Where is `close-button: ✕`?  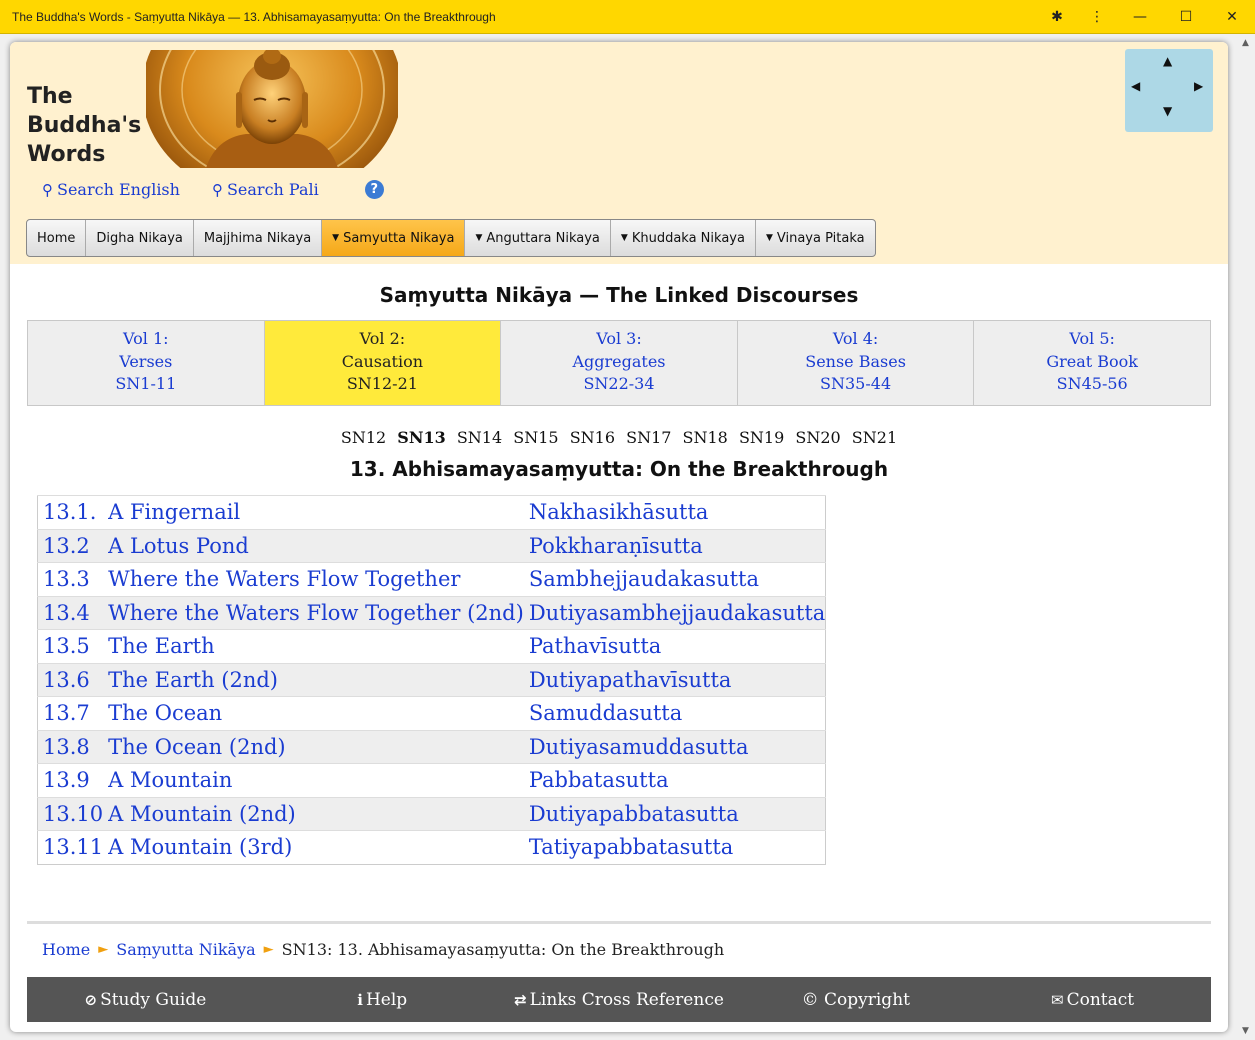
close-button: ✕ is located at coordinates (1232, 17).